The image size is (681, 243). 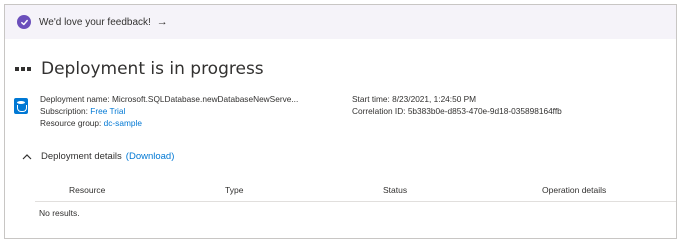 What do you see at coordinates (434, 99) in the screenshot?
I see `start-time-value: 8/23/2021, 1:24:50 PM` at bounding box center [434, 99].